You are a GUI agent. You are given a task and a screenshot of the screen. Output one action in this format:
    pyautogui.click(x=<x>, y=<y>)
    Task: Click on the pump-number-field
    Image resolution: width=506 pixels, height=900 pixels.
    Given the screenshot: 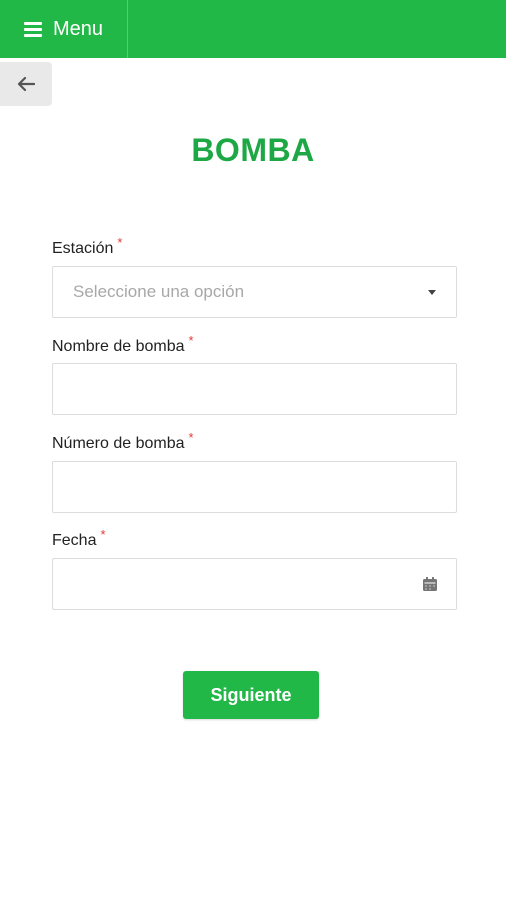 What is the action you would take?
    pyautogui.click(x=254, y=487)
    